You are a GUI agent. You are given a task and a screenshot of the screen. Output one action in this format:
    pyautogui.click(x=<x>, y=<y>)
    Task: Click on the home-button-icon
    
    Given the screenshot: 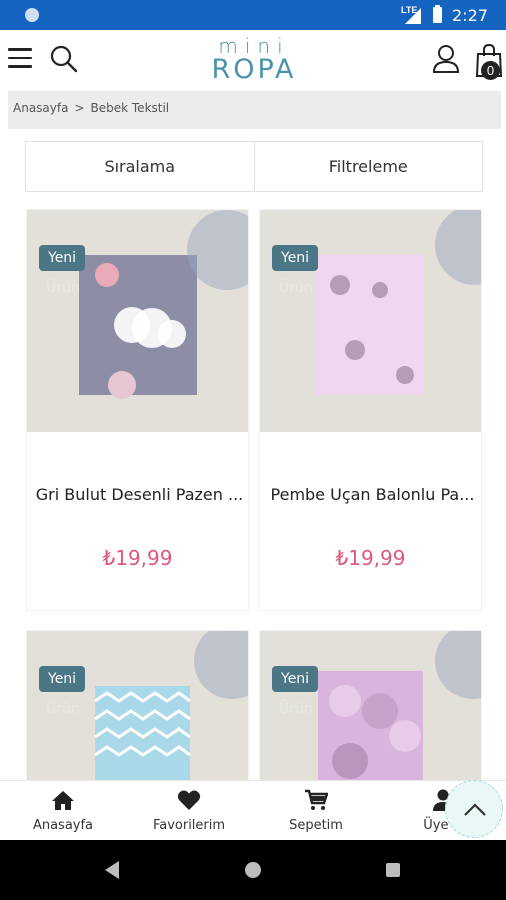 What is the action you would take?
    pyautogui.click(x=253, y=870)
    